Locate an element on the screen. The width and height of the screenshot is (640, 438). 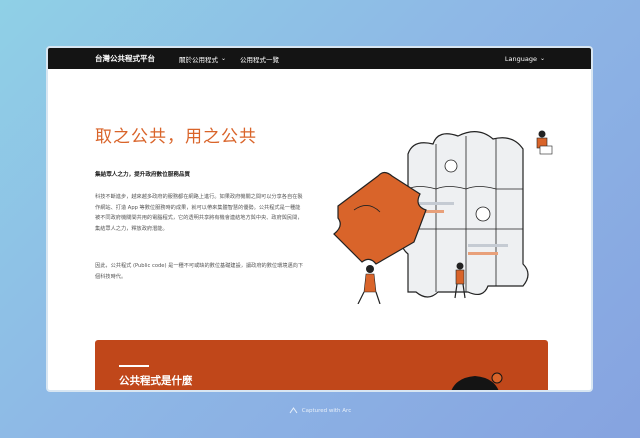
nav-public-code-list: 公用程式一覽 is located at coordinates (259, 59).